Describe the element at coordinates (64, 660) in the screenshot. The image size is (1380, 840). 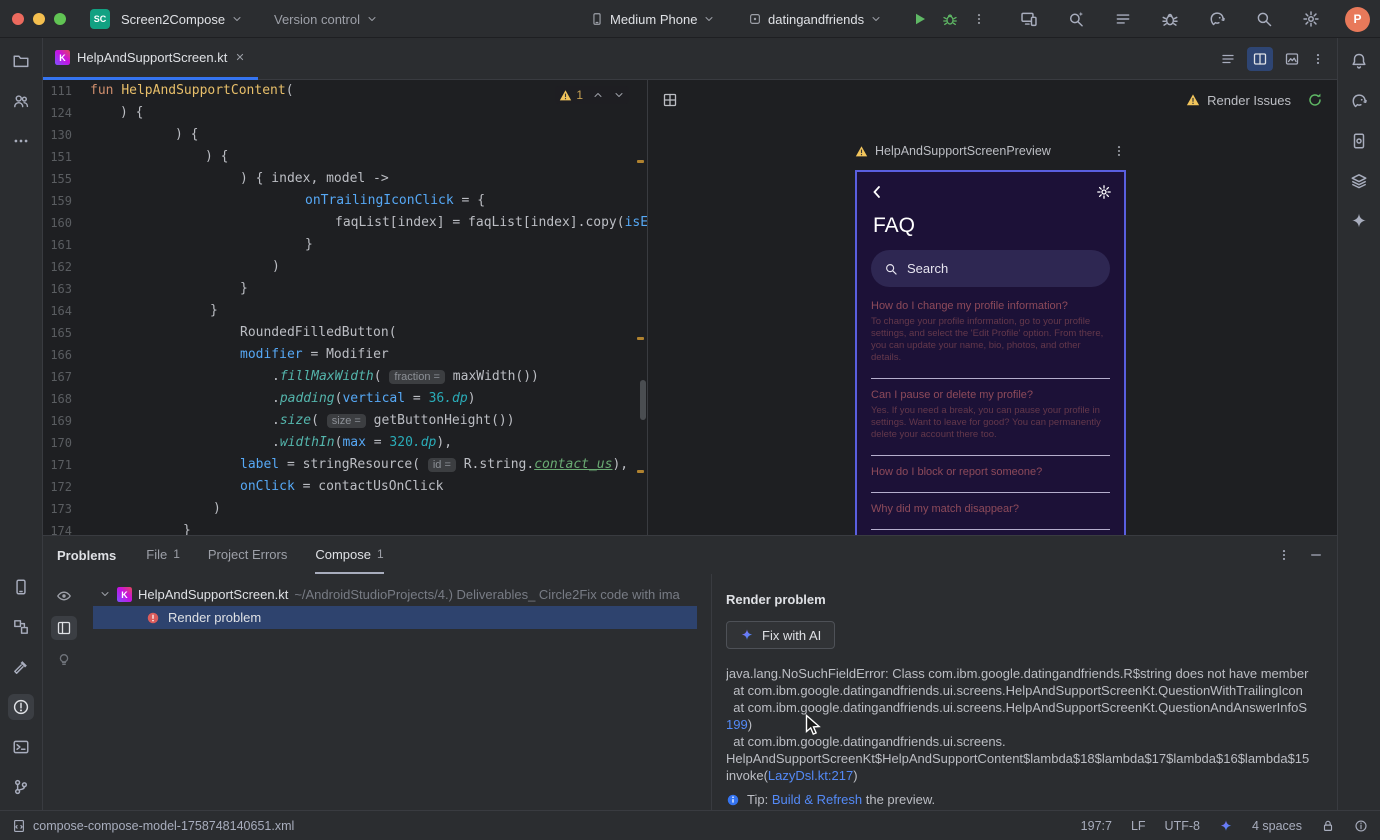
I see `quick-fix-button` at that location.